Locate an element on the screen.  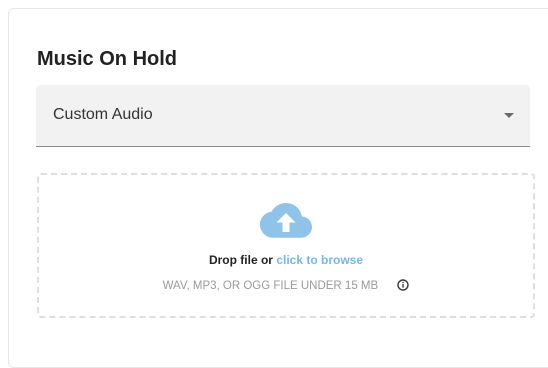
chevron-down-icon is located at coordinates (509, 115).